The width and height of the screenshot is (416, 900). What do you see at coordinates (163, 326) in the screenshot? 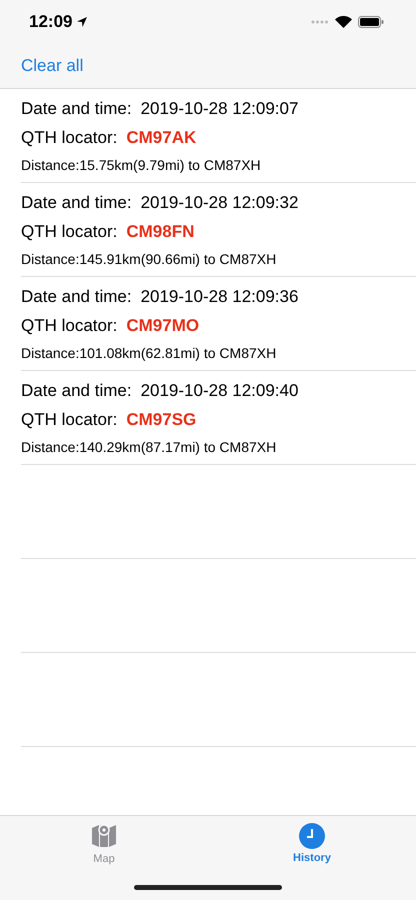
I see `locator-value: CM97MO` at bounding box center [163, 326].